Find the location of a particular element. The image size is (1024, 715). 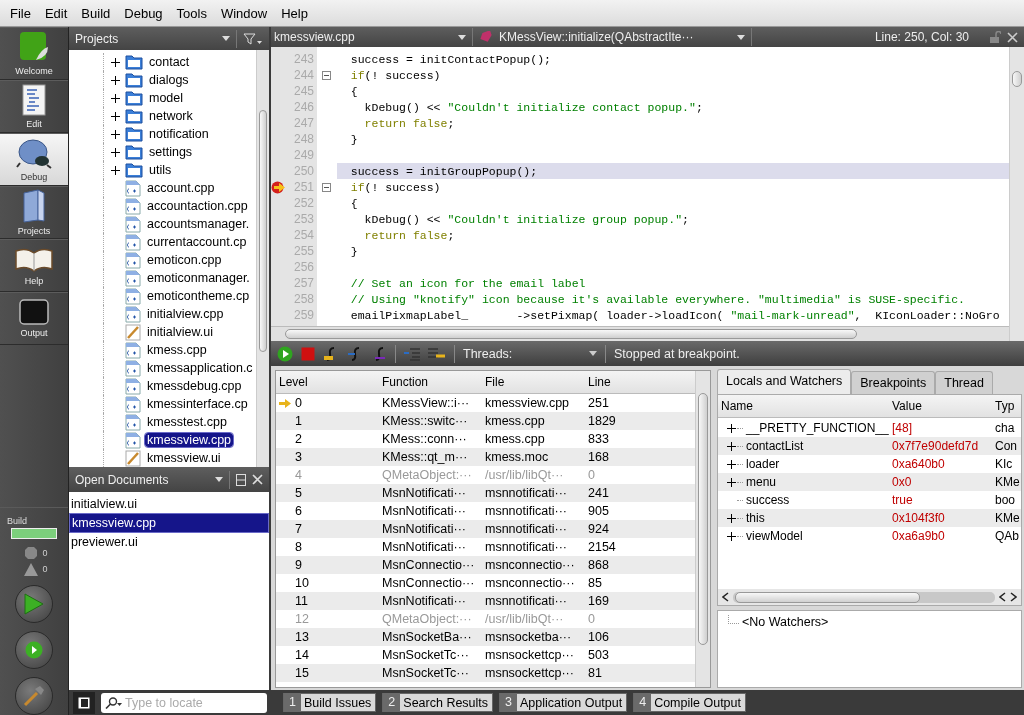

mode-tab: Debug is located at coordinates (34, 159).